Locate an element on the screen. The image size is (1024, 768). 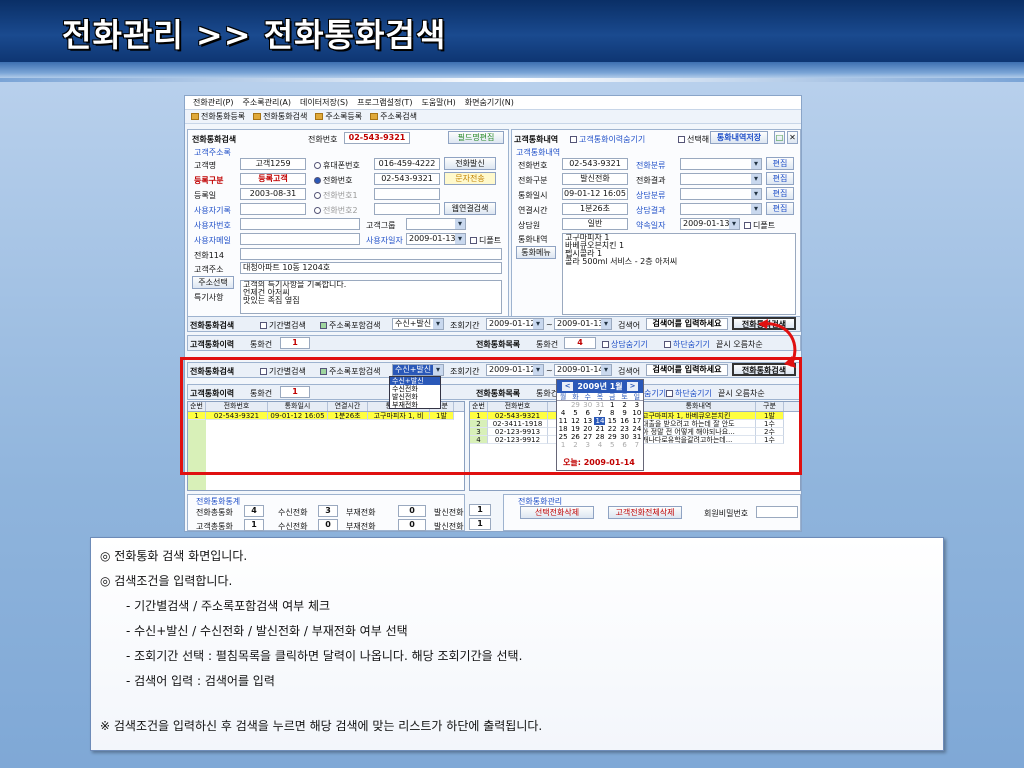
hide-consult-check: 상담숨기기 is located at coordinates (625, 344).